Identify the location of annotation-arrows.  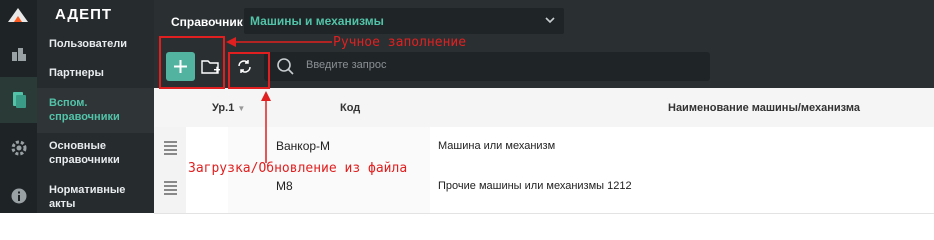
(279, 100).